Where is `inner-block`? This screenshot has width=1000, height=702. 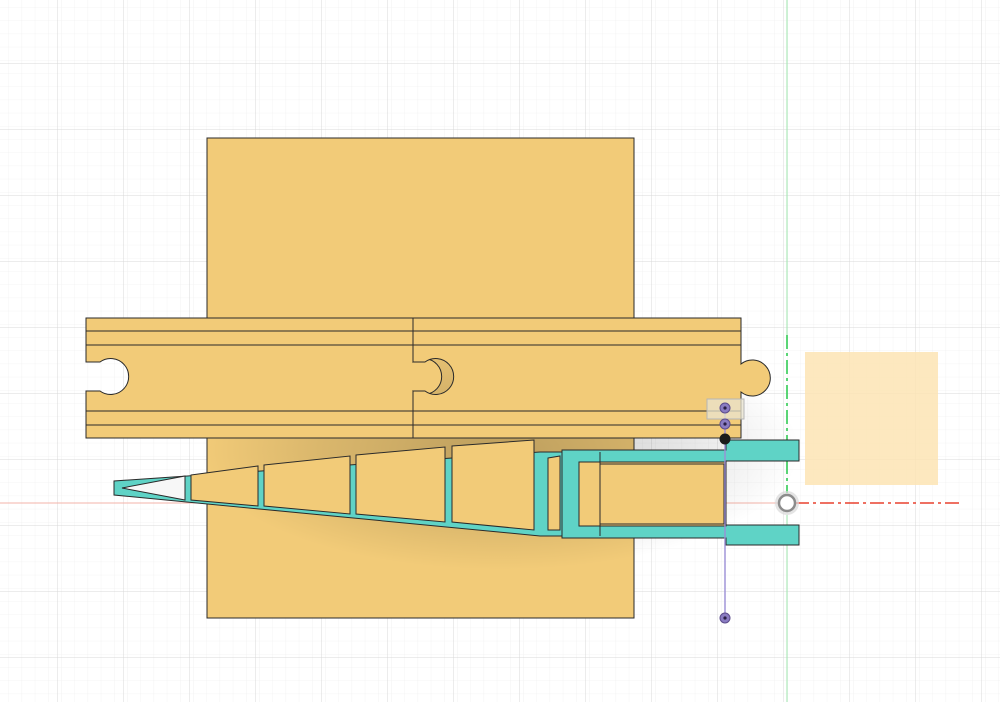 inner-block is located at coordinates (662, 494).